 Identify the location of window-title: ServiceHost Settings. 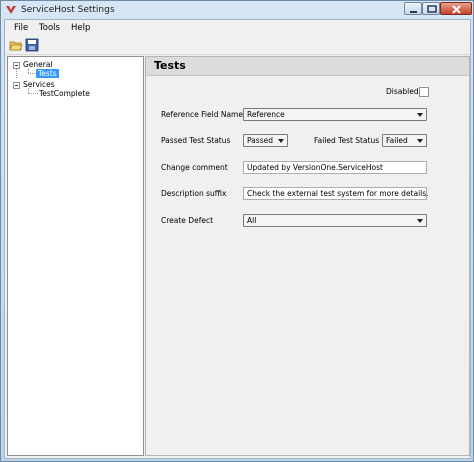
(68, 10).